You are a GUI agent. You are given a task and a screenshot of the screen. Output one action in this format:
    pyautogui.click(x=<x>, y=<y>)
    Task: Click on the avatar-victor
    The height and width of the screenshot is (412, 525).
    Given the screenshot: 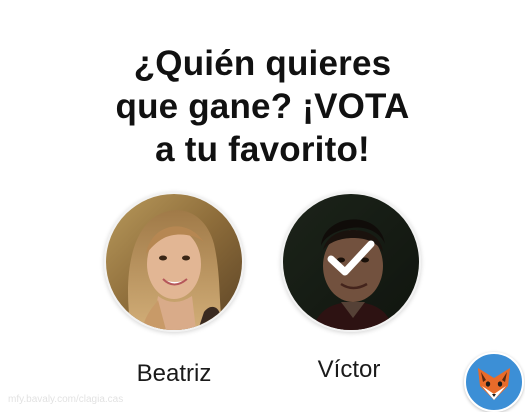 What is the action you would take?
    pyautogui.click(x=351, y=262)
    